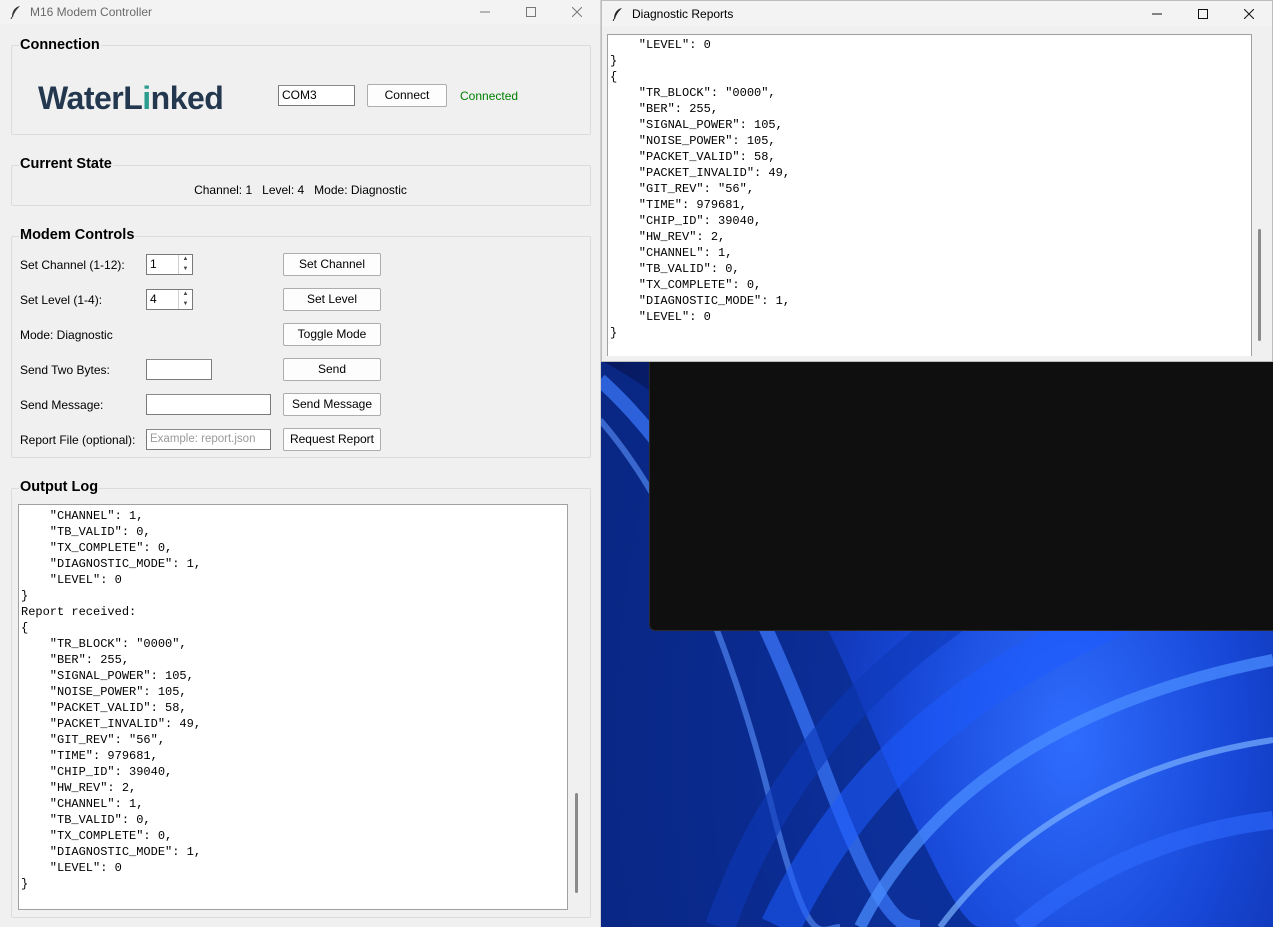 This screenshot has height=927, width=1273. What do you see at coordinates (59, 487) in the screenshot?
I see `output-log-label: Output Log` at bounding box center [59, 487].